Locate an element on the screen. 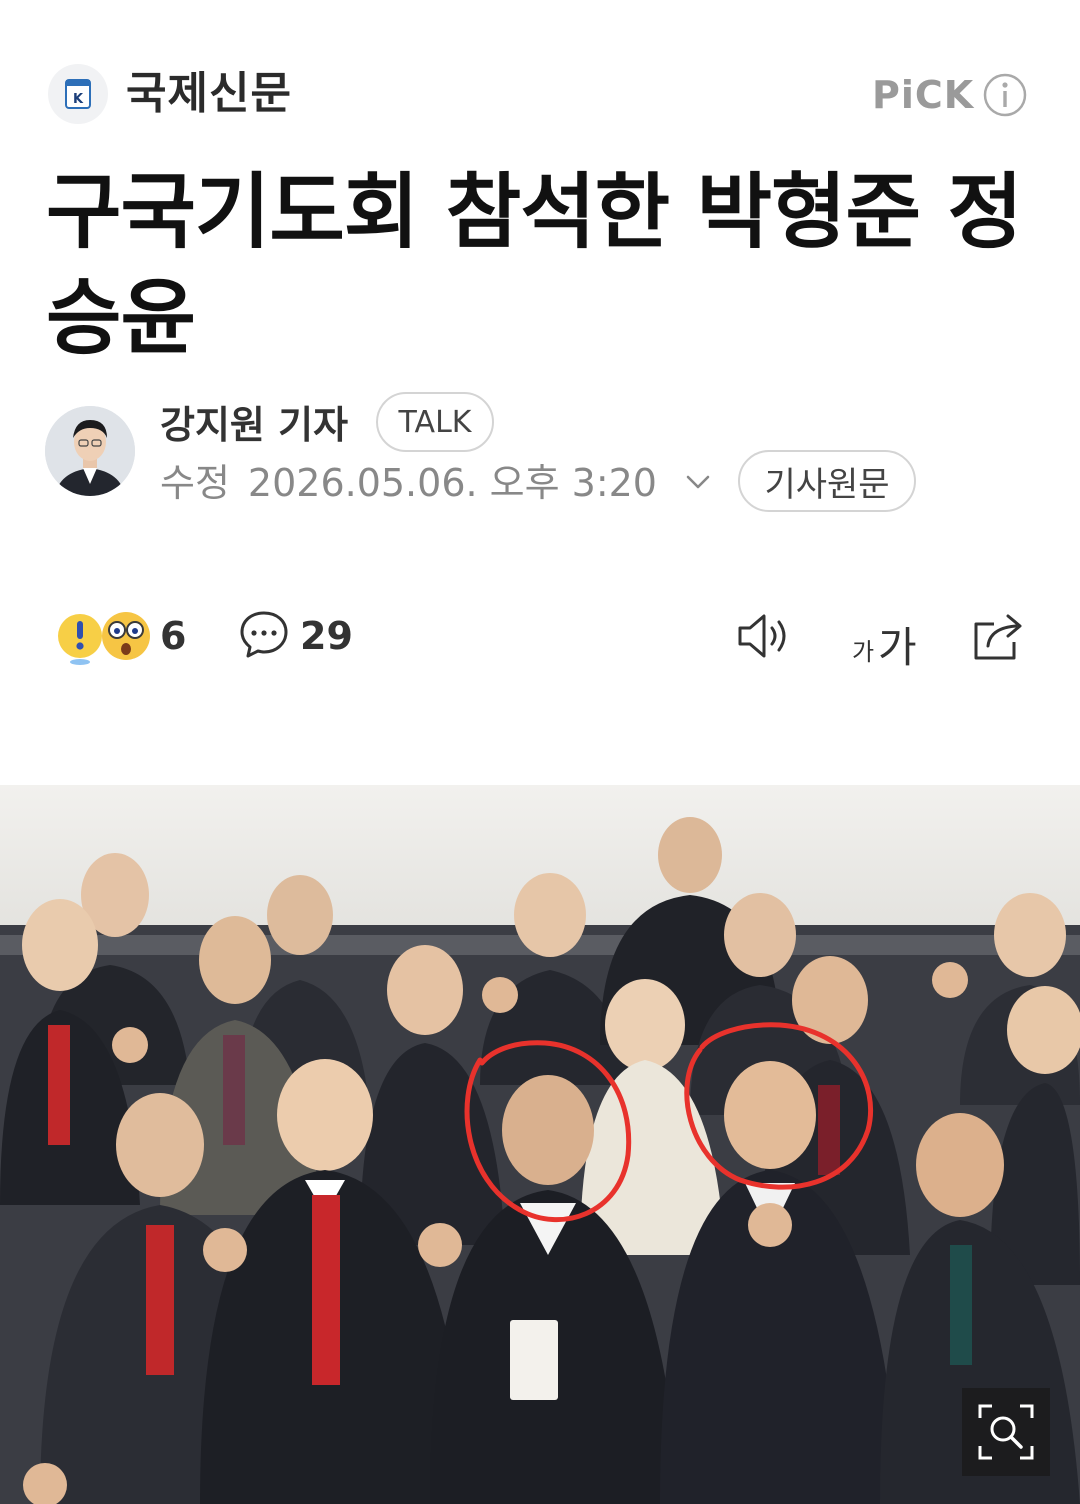  press-logo-icon: K is located at coordinates (78, 94).